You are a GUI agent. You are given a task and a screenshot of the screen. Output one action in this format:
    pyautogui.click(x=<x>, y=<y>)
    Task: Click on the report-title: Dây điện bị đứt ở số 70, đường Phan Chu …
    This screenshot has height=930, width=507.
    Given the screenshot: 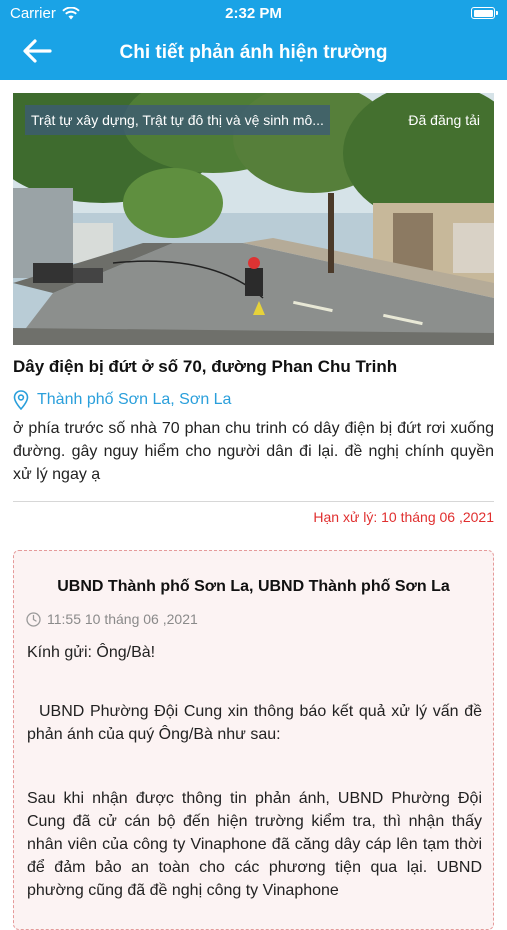 What is the action you would take?
    pyautogui.click(x=205, y=366)
    